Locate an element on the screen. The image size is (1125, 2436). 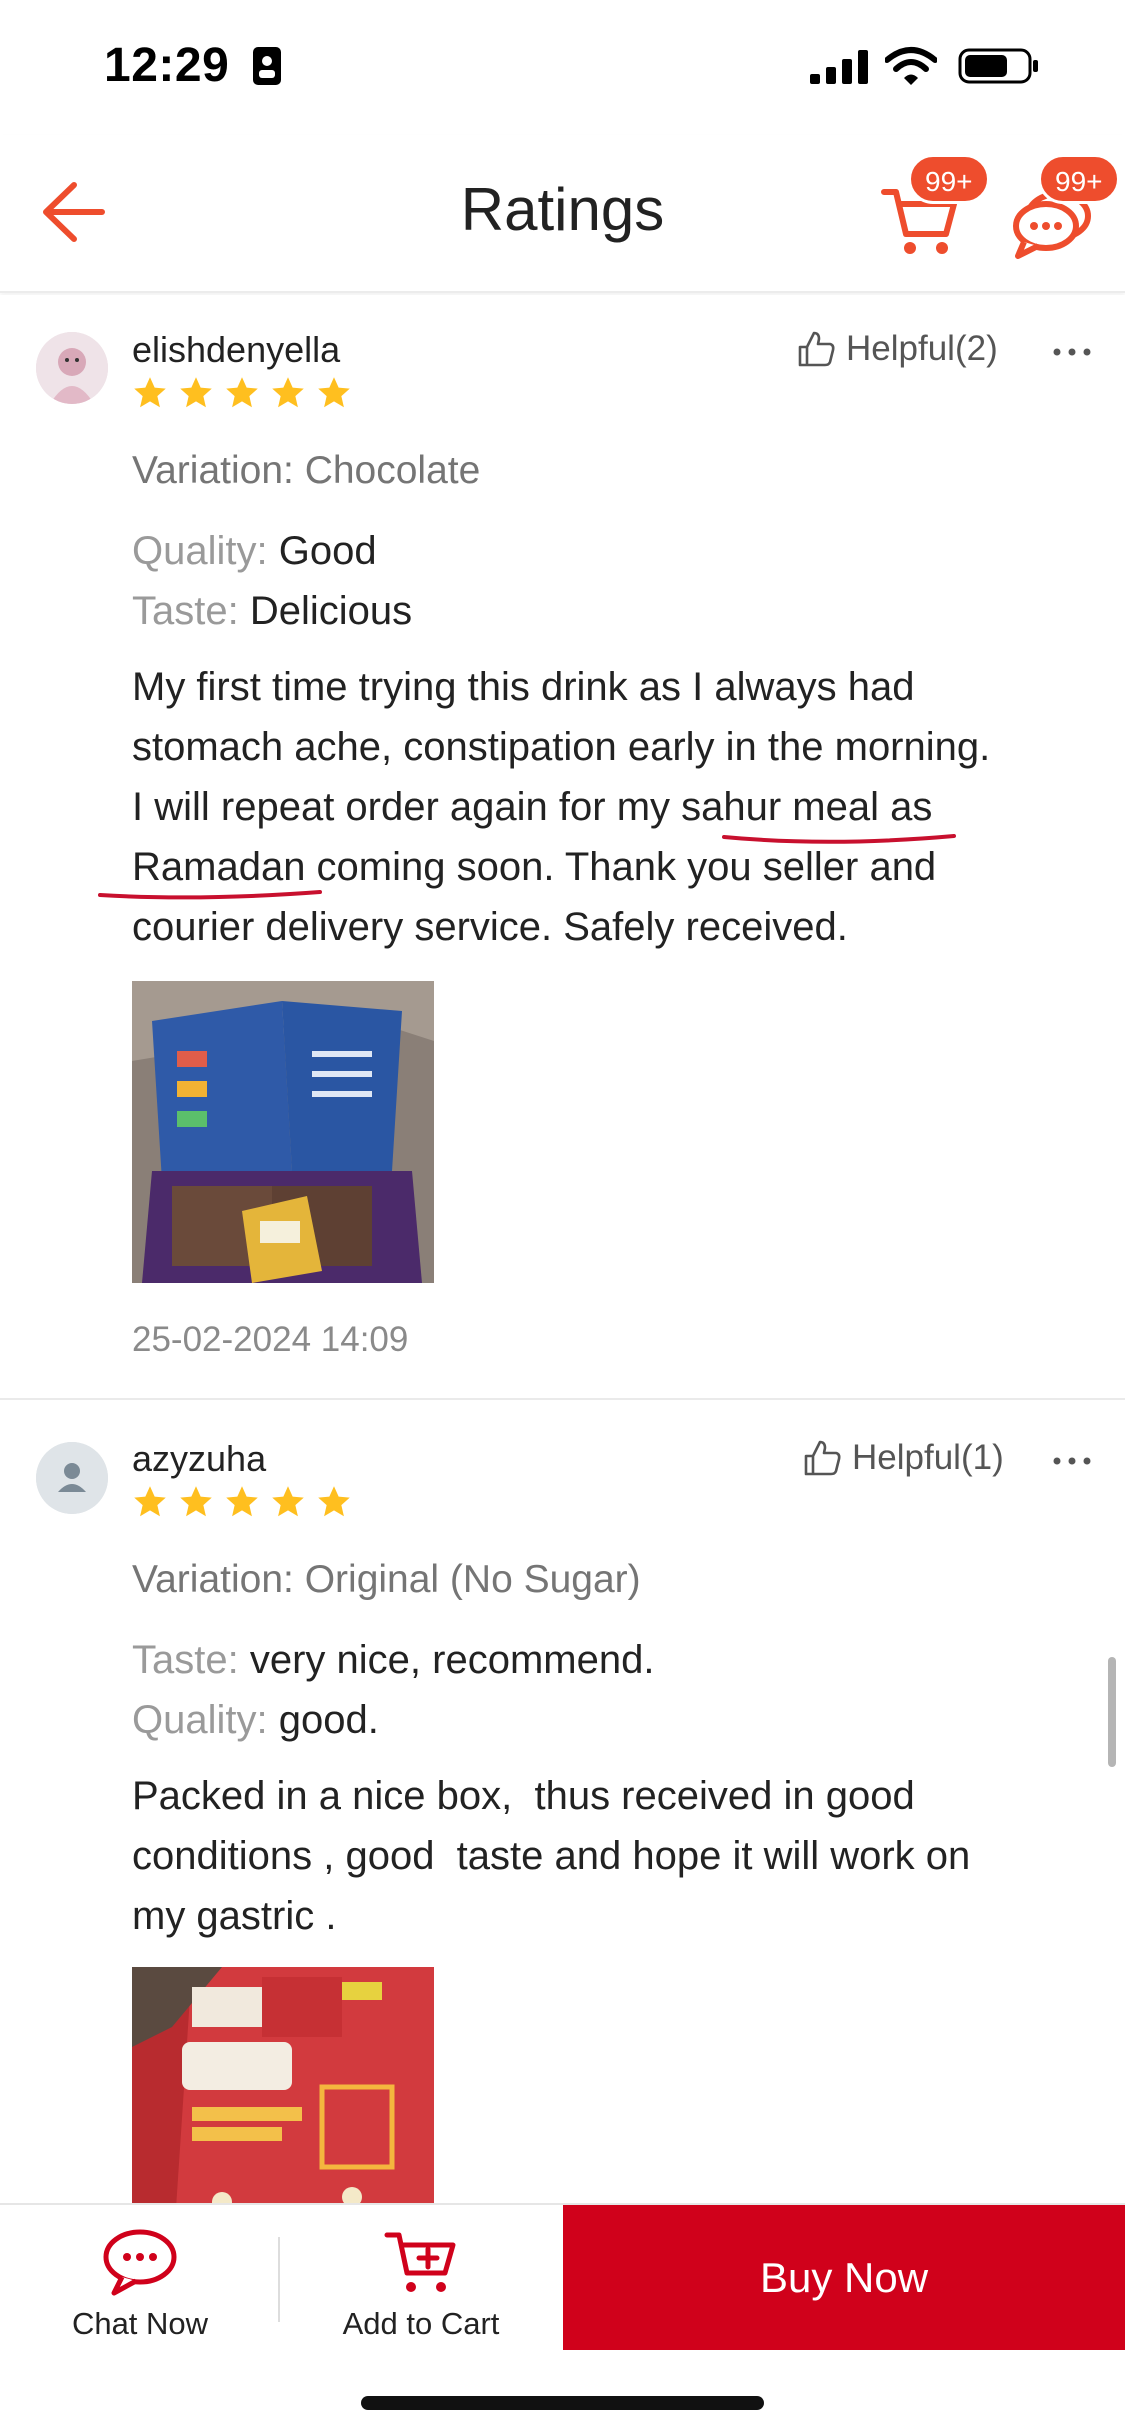
cart-badge: 99+ is located at coordinates (949, 179).